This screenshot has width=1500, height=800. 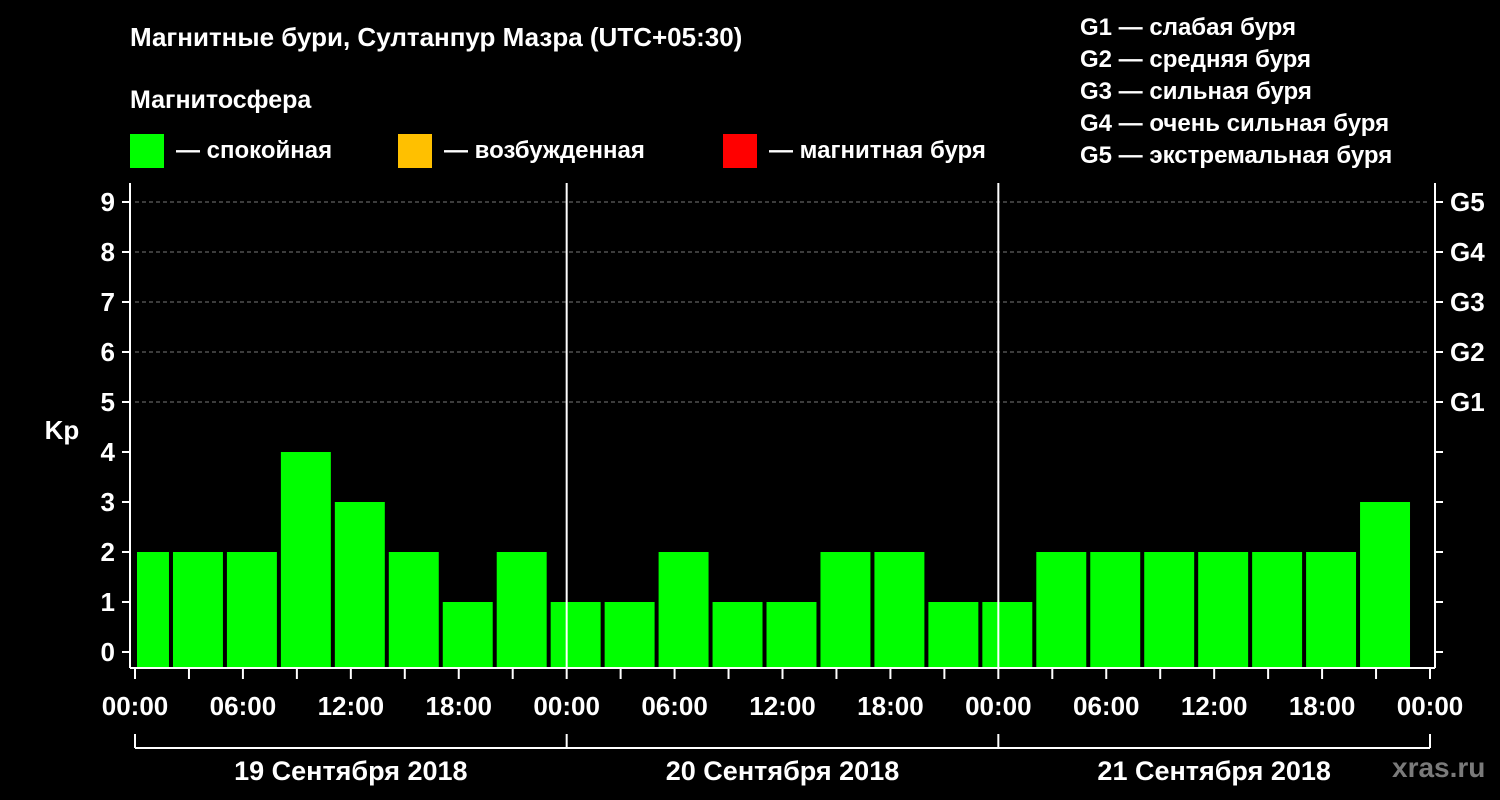 I want to click on x-tick-label-1: 06:00, so click(x=243, y=706).